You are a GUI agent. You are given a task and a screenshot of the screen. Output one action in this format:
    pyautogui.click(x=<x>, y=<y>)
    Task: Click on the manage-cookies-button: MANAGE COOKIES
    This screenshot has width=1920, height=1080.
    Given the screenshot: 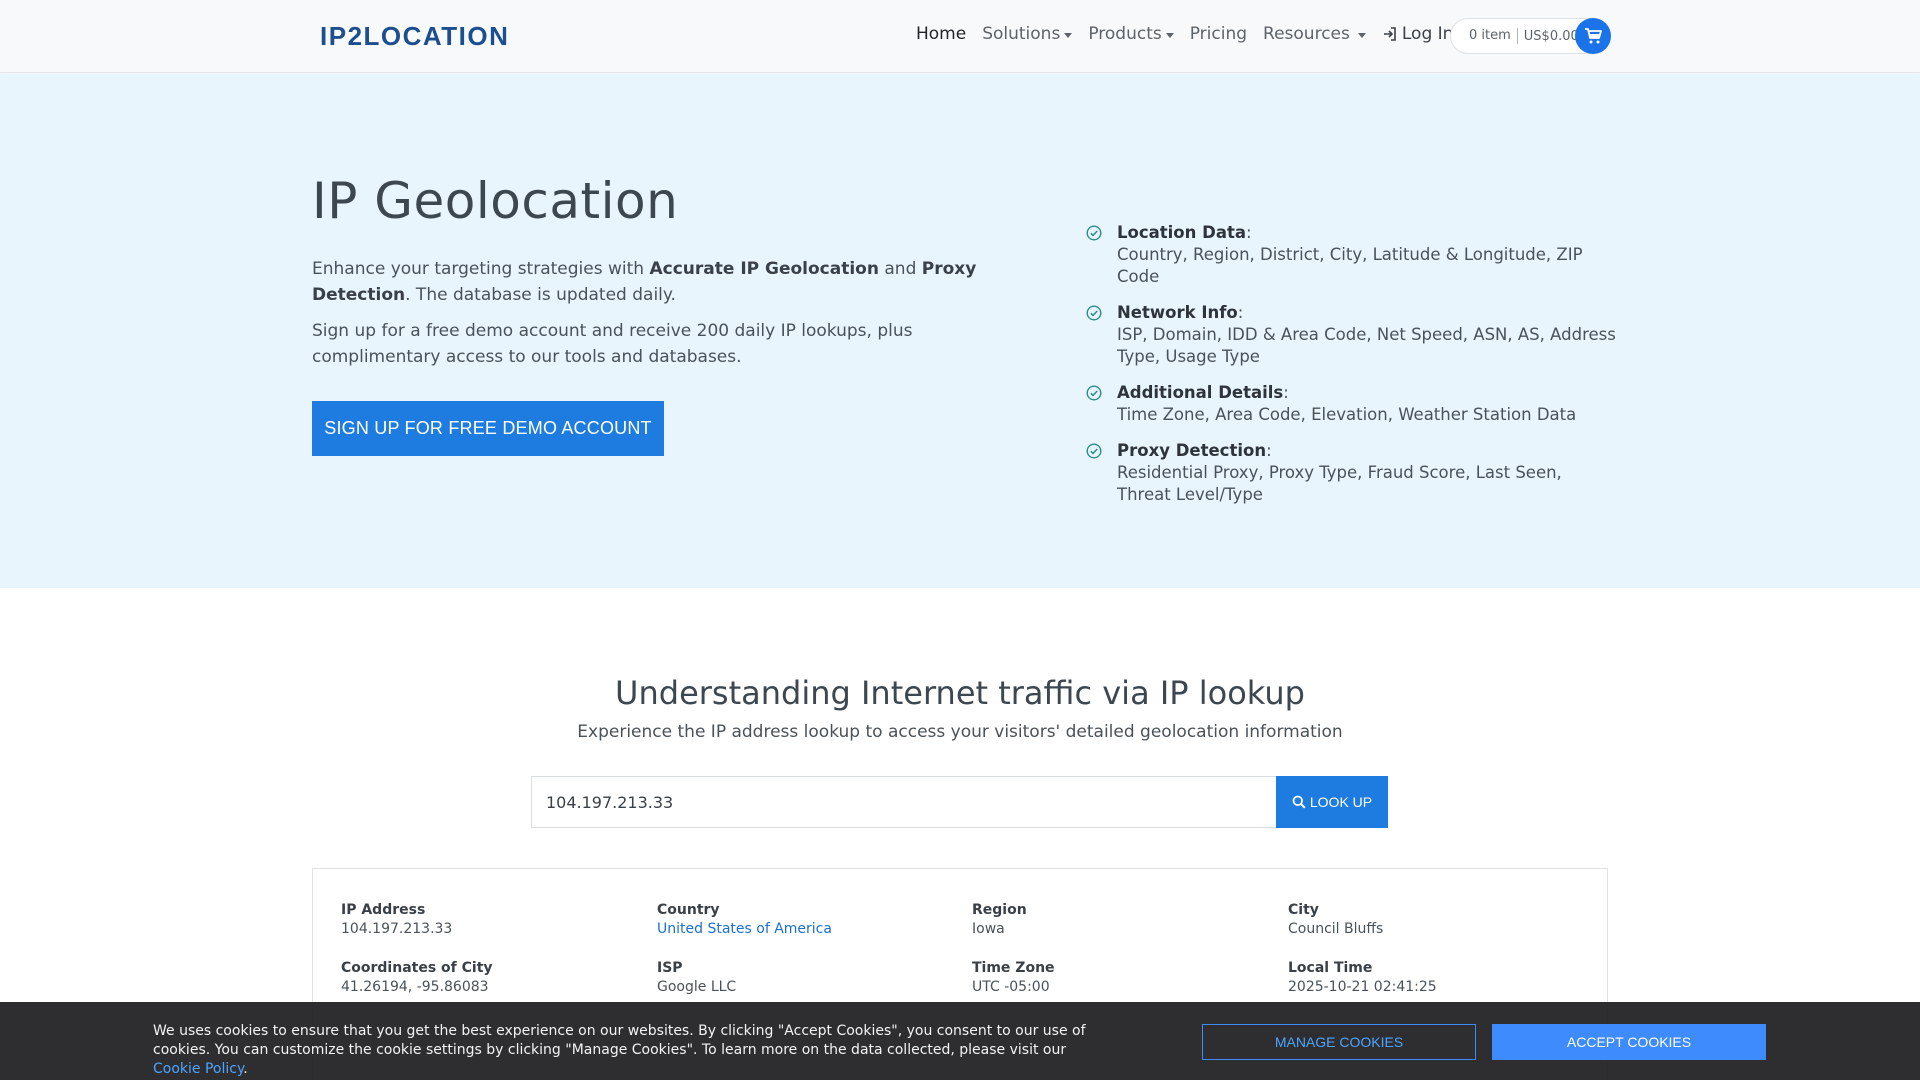 What is the action you would take?
    pyautogui.click(x=1339, y=1042)
    